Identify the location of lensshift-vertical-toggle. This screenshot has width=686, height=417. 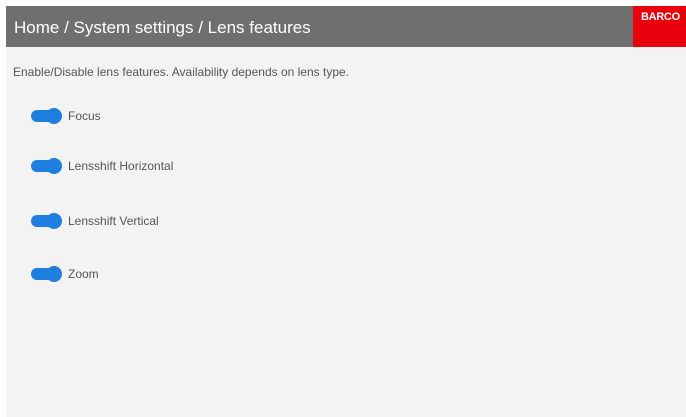
(46, 221).